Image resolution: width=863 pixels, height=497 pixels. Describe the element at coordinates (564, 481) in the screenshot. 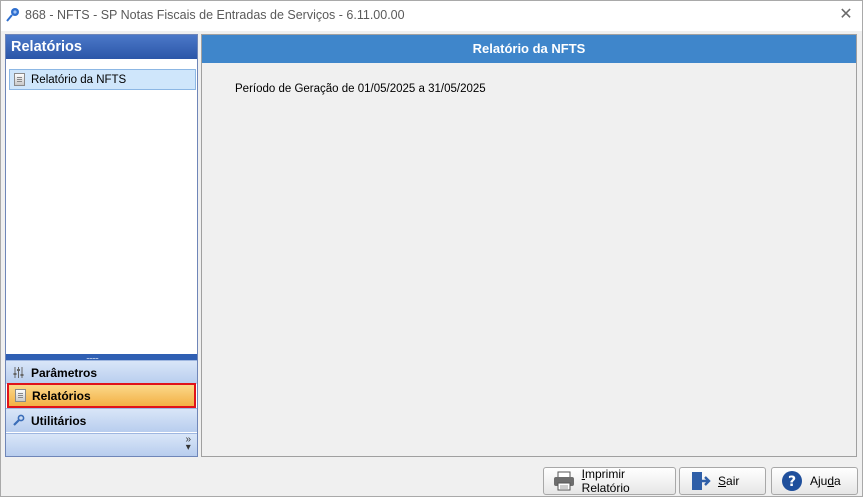

I see `printer-icon` at that location.